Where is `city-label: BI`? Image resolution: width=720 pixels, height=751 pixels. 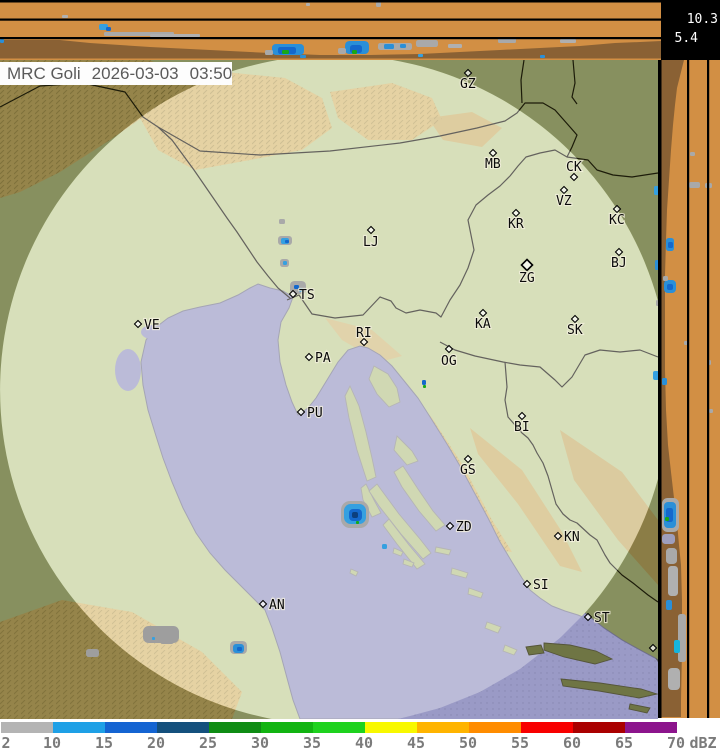 city-label: BI is located at coordinates (522, 427).